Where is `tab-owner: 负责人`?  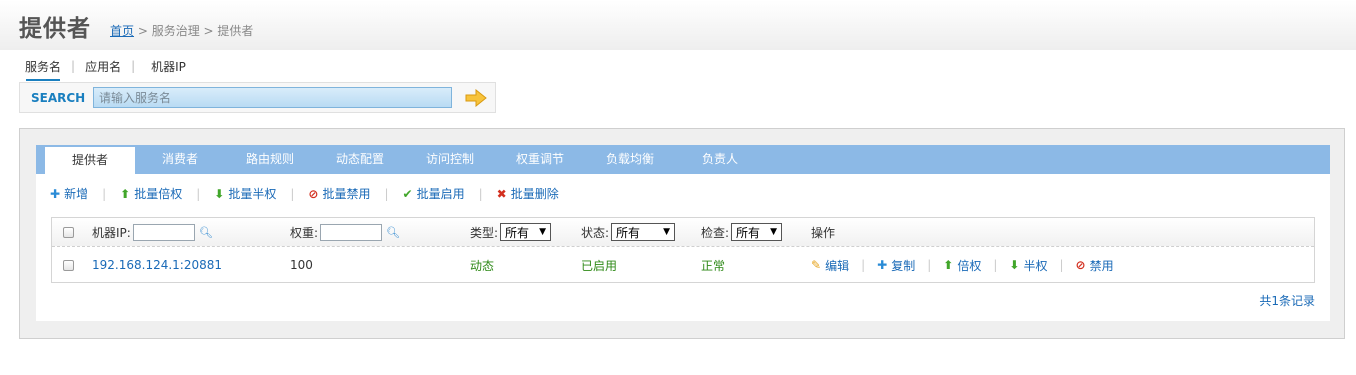 tab-owner: 负责人 is located at coordinates (720, 159).